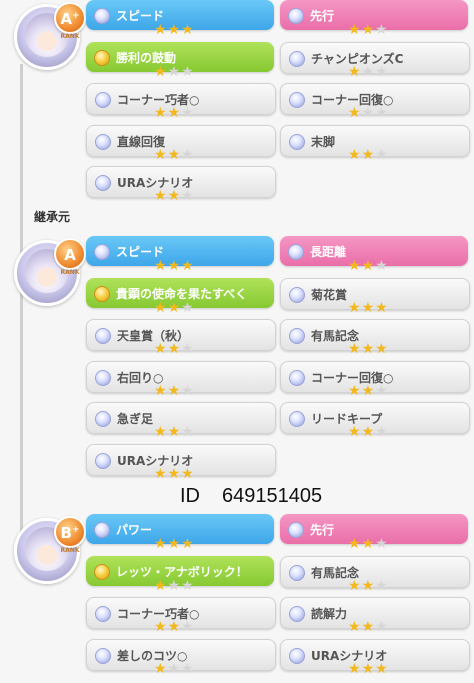 This screenshot has height=683, width=474. I want to click on factor-label: 末脚, so click(323, 142).